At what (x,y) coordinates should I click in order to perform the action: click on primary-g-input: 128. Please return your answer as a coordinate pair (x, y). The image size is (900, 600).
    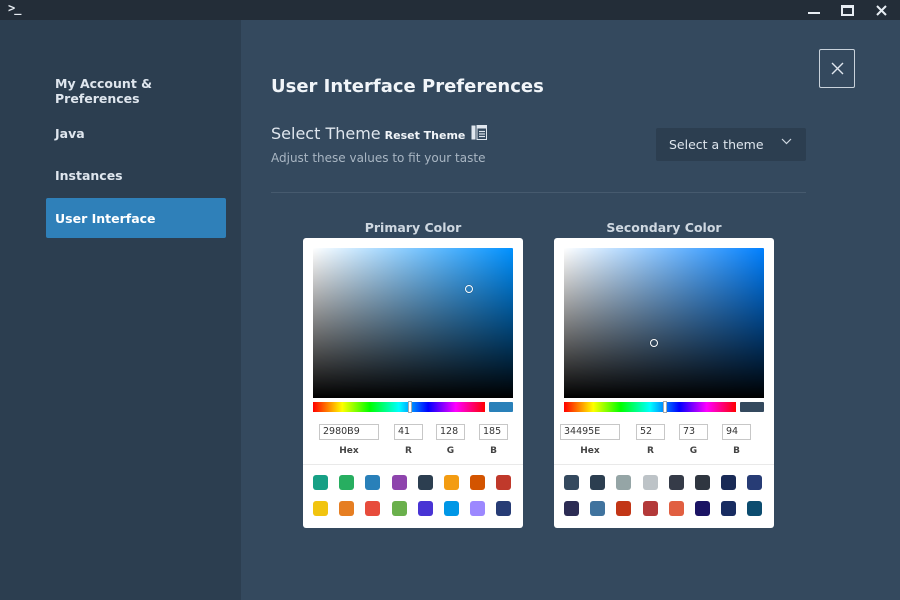
    Looking at the image, I should click on (450, 432).